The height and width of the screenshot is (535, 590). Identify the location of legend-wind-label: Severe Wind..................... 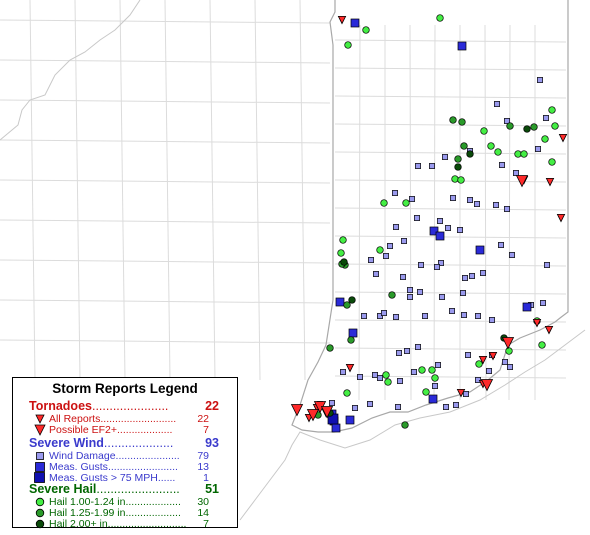
(101, 443).